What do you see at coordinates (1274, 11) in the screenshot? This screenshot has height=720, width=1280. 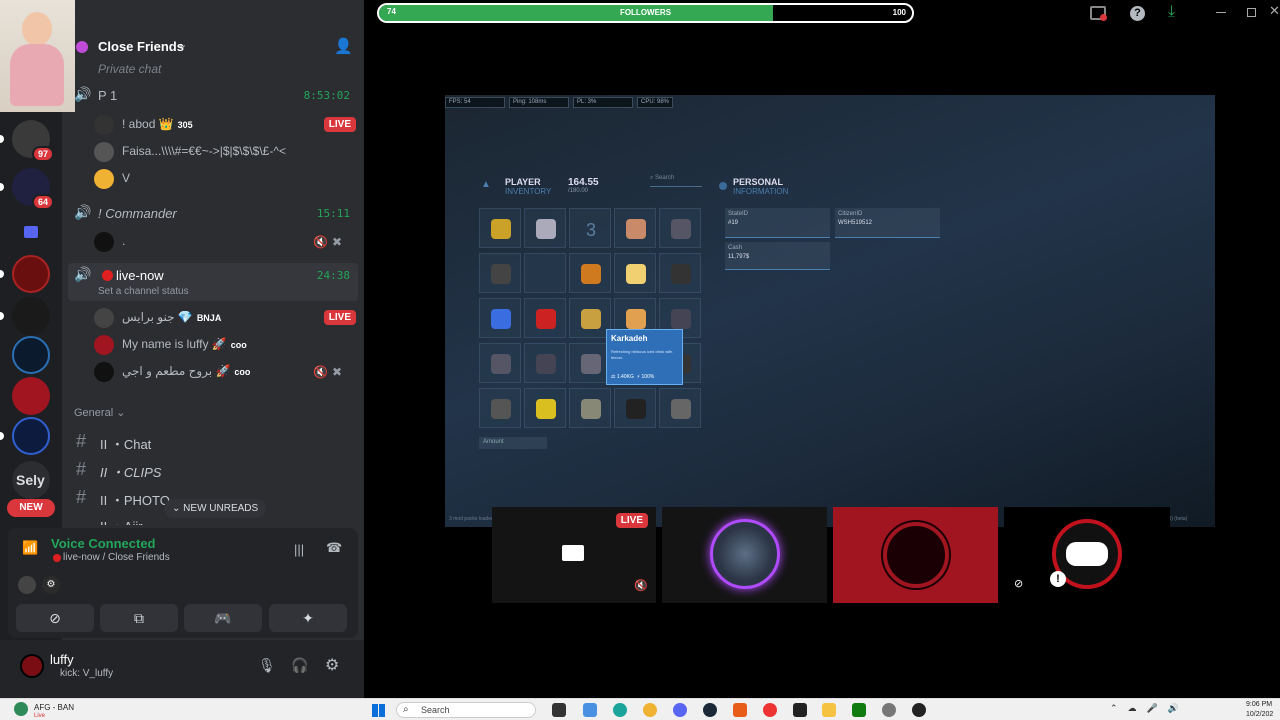 I see `close-icon: ✕` at bounding box center [1274, 11].